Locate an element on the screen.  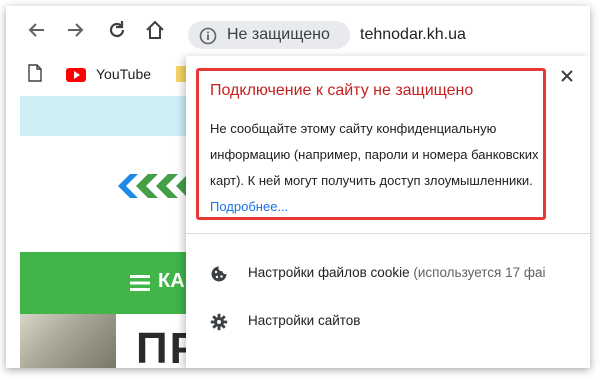
home-icon is located at coordinates (155, 29).